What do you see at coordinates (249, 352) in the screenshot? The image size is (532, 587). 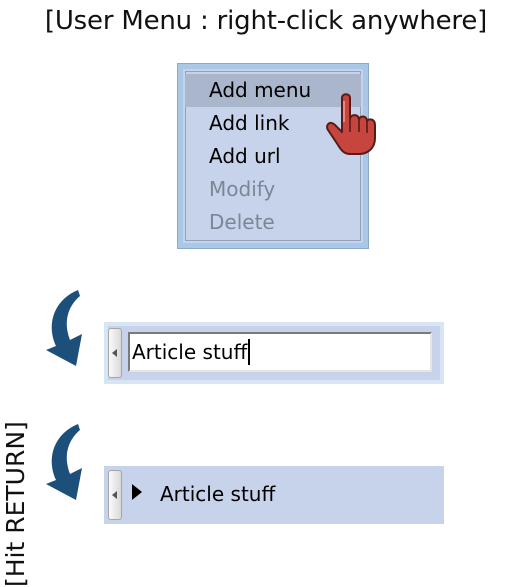 I see `text-caret` at bounding box center [249, 352].